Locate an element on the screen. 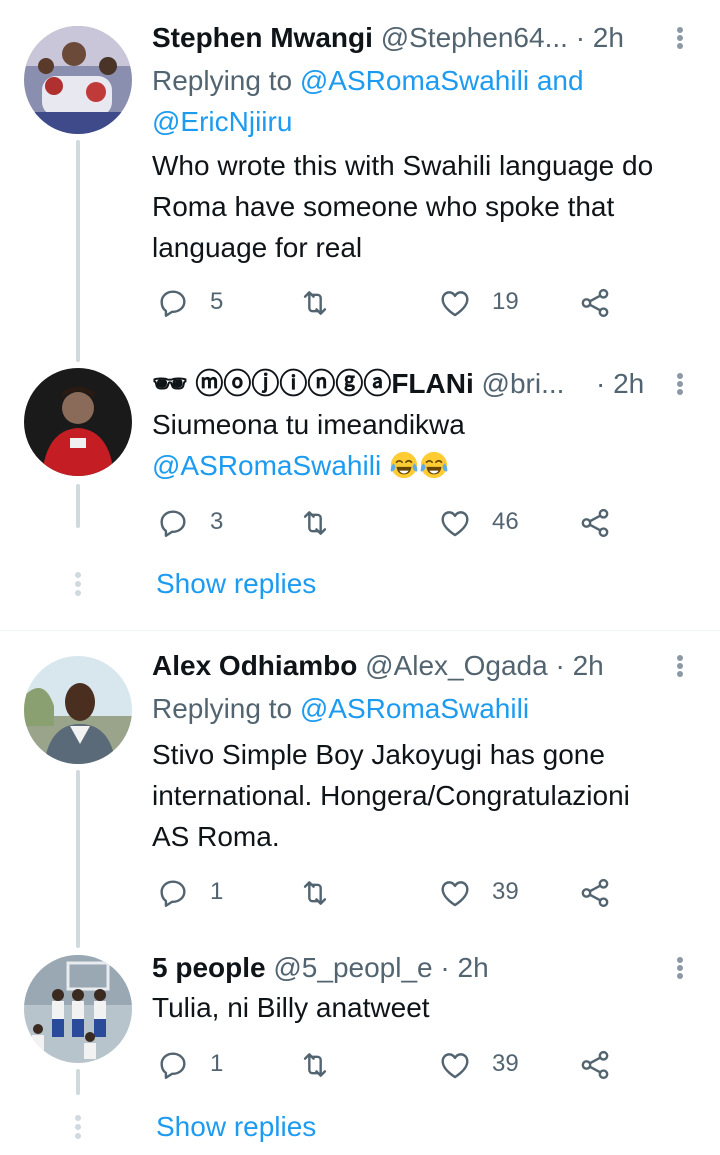 The width and height of the screenshot is (720, 1155). like-button: 19 is located at coordinates (493, 302).